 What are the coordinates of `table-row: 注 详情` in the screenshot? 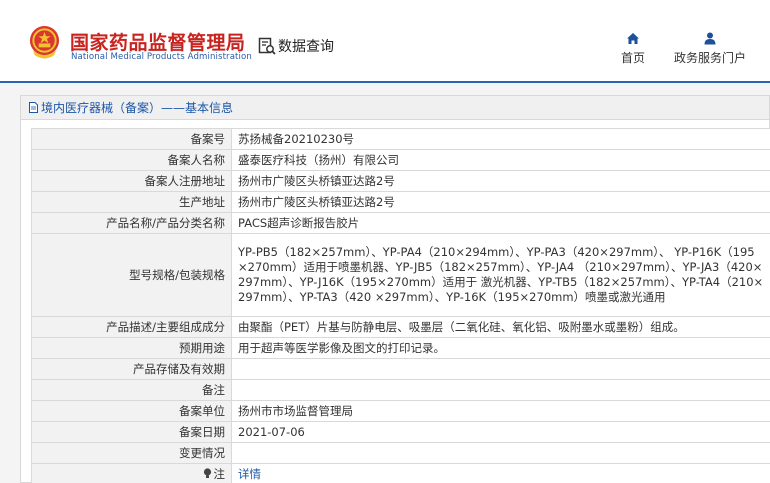 It's located at (400, 473).